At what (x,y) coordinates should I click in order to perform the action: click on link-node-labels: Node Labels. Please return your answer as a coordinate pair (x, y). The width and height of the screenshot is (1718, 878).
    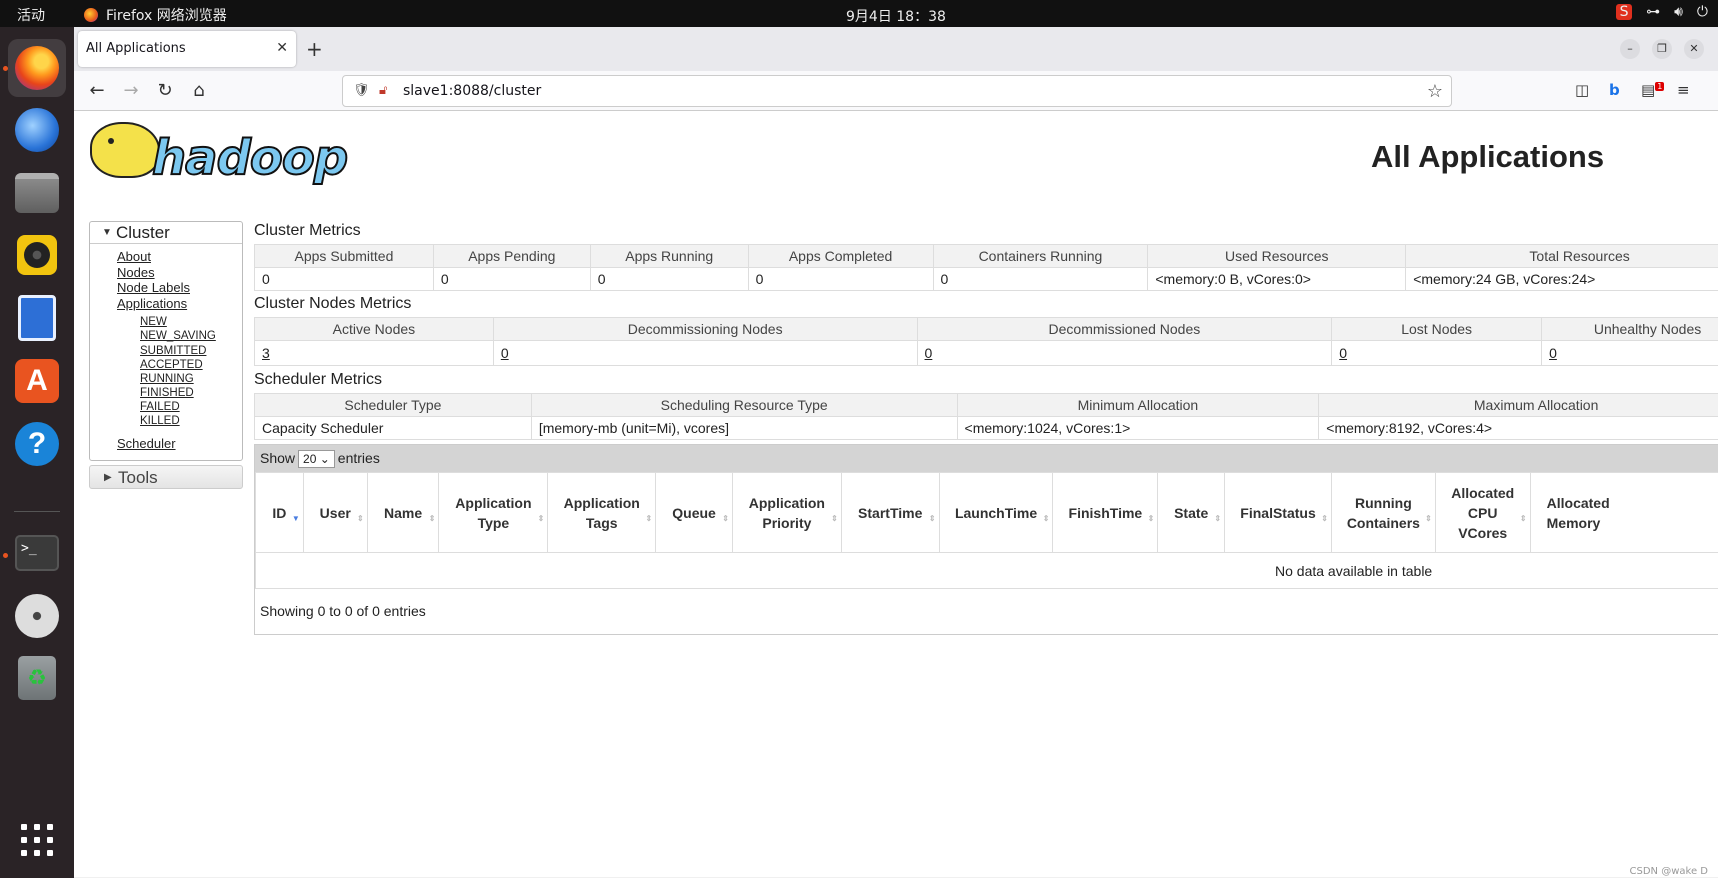
    Looking at the image, I should click on (179, 288).